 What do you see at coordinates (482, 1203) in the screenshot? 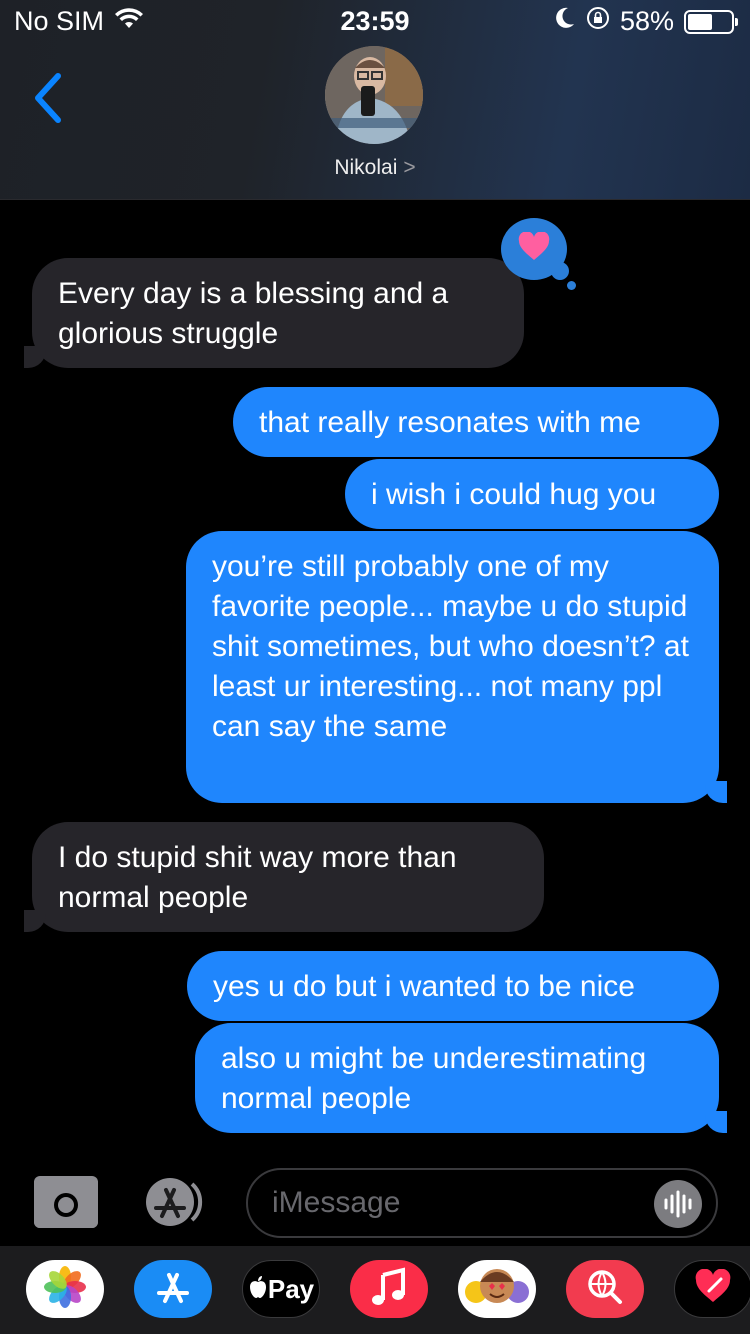
I see `message-input` at bounding box center [482, 1203].